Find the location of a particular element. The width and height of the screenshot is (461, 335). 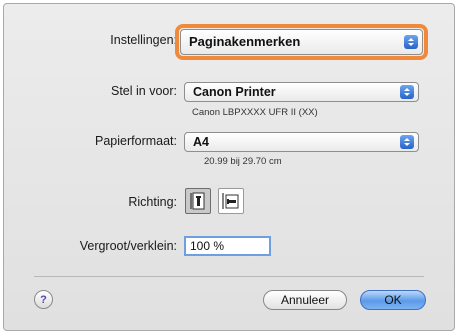

help-button: ? is located at coordinates (43, 299).